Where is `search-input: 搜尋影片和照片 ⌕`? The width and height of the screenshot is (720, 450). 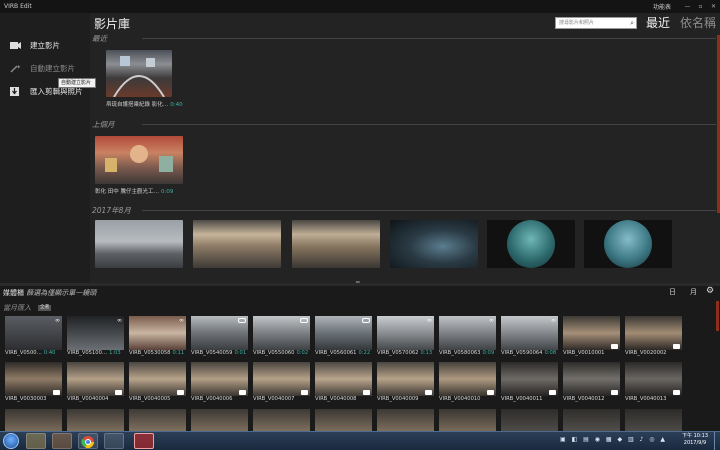
search-input: 搜尋影片和照片 ⌕ is located at coordinates (596, 23).